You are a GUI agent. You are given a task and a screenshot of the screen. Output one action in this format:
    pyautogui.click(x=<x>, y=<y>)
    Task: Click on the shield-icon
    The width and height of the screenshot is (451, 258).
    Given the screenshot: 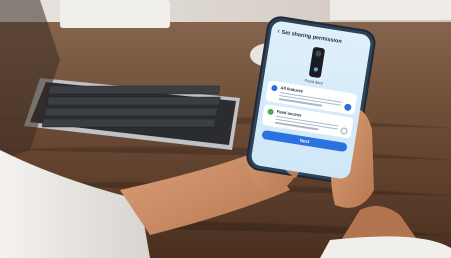 What is the action you would take?
    pyautogui.click(x=274, y=88)
    